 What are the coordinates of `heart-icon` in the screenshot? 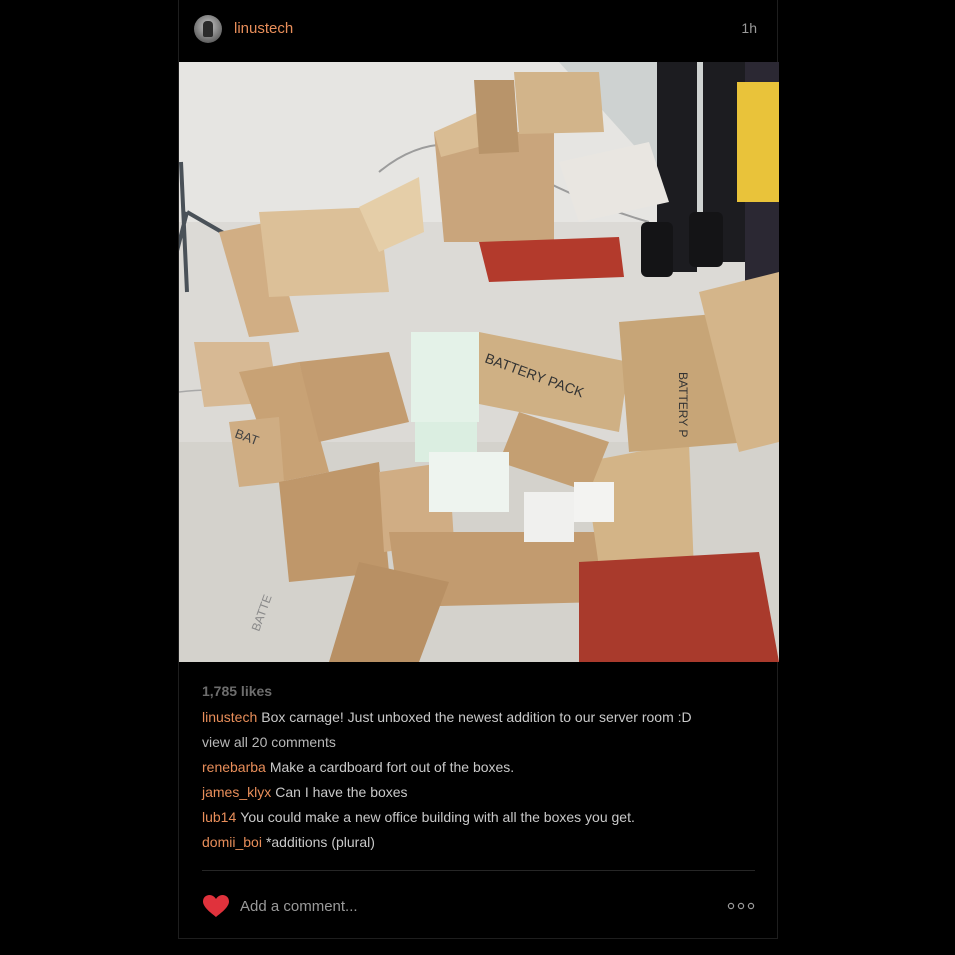 It's located at (216, 906).